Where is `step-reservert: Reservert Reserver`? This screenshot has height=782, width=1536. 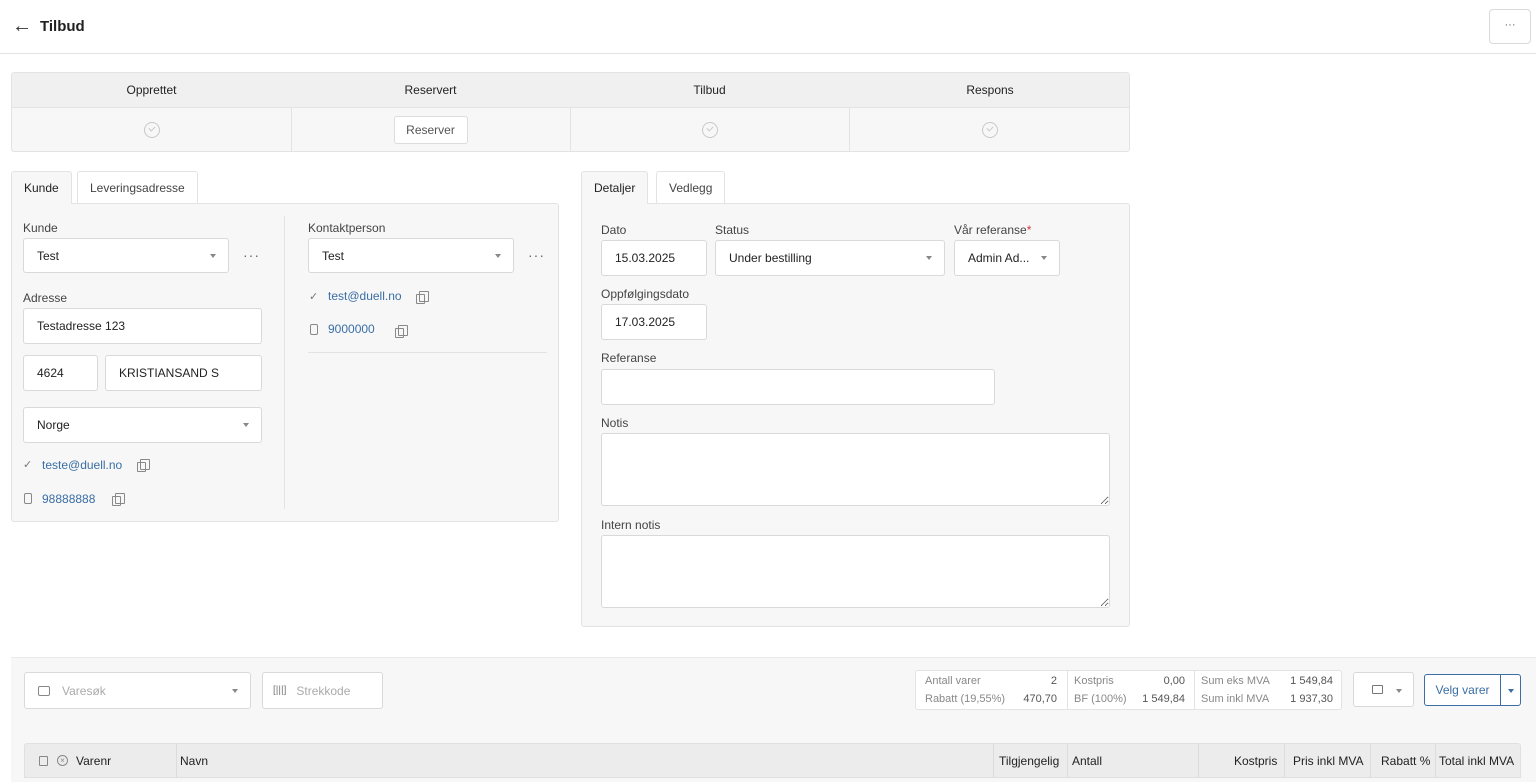
step-reservert: Reservert Reserver is located at coordinates (431, 112).